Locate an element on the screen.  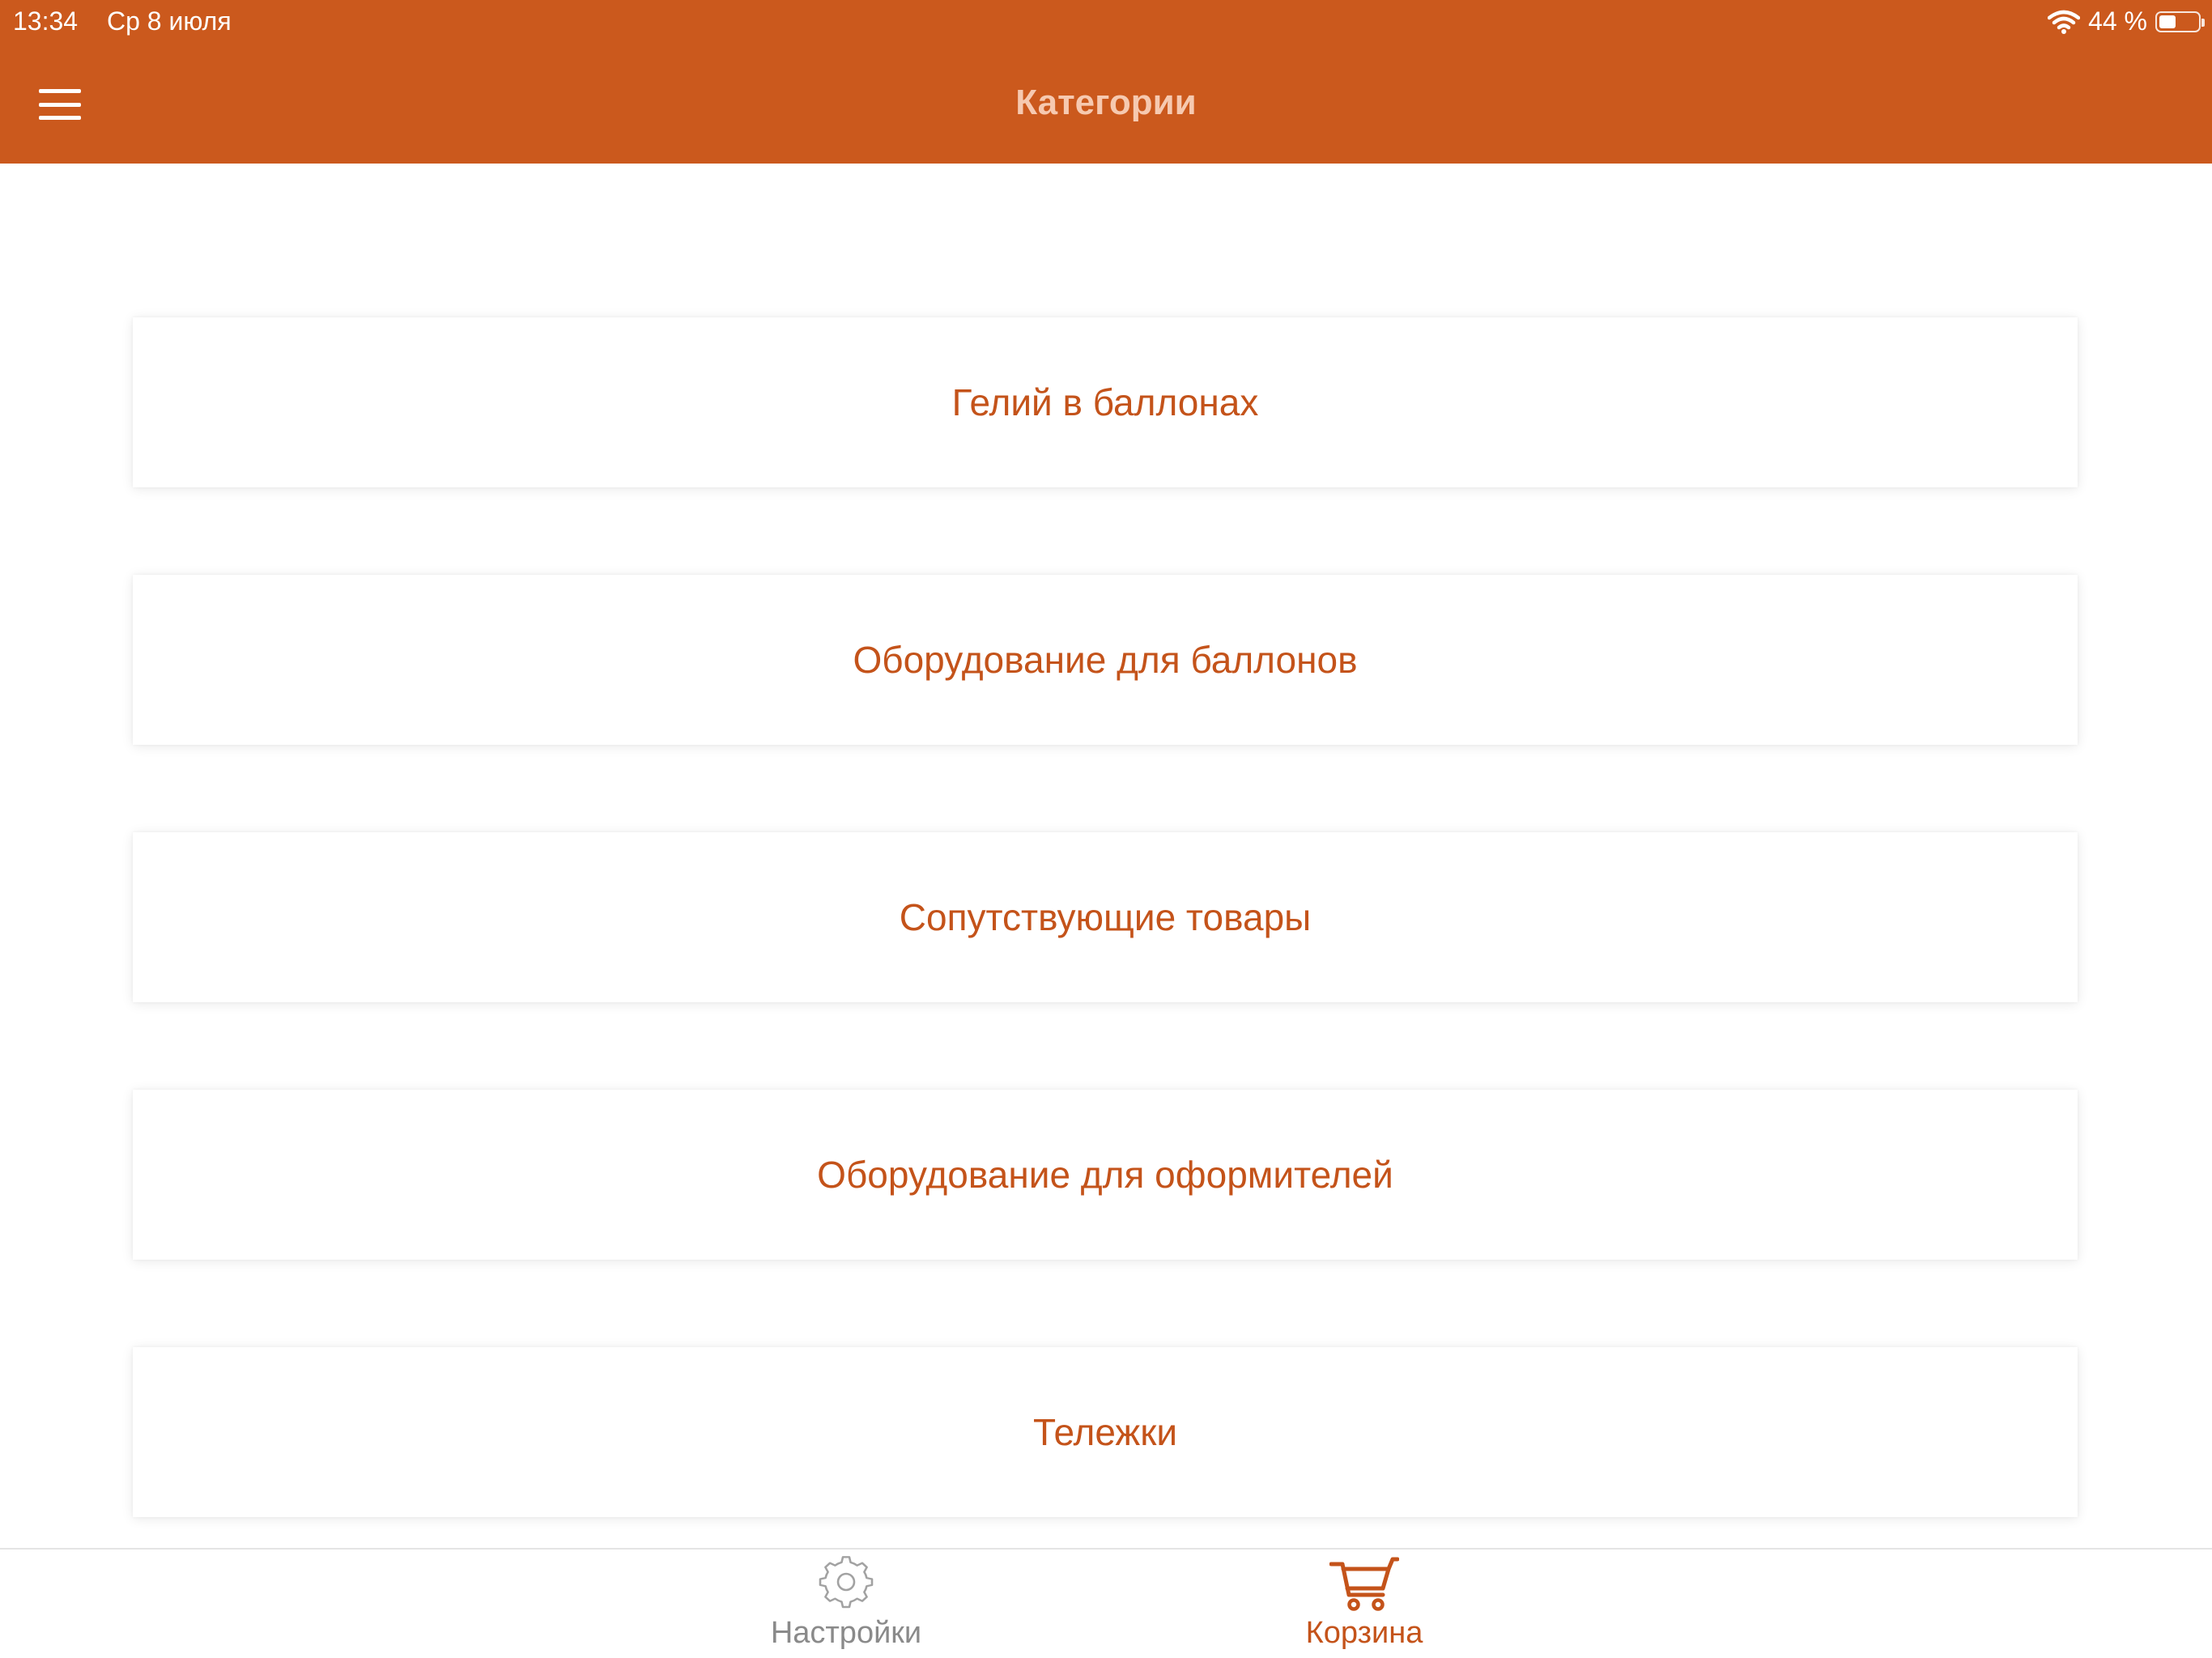
category-label: Сопутствующие товары is located at coordinates (1105, 917).